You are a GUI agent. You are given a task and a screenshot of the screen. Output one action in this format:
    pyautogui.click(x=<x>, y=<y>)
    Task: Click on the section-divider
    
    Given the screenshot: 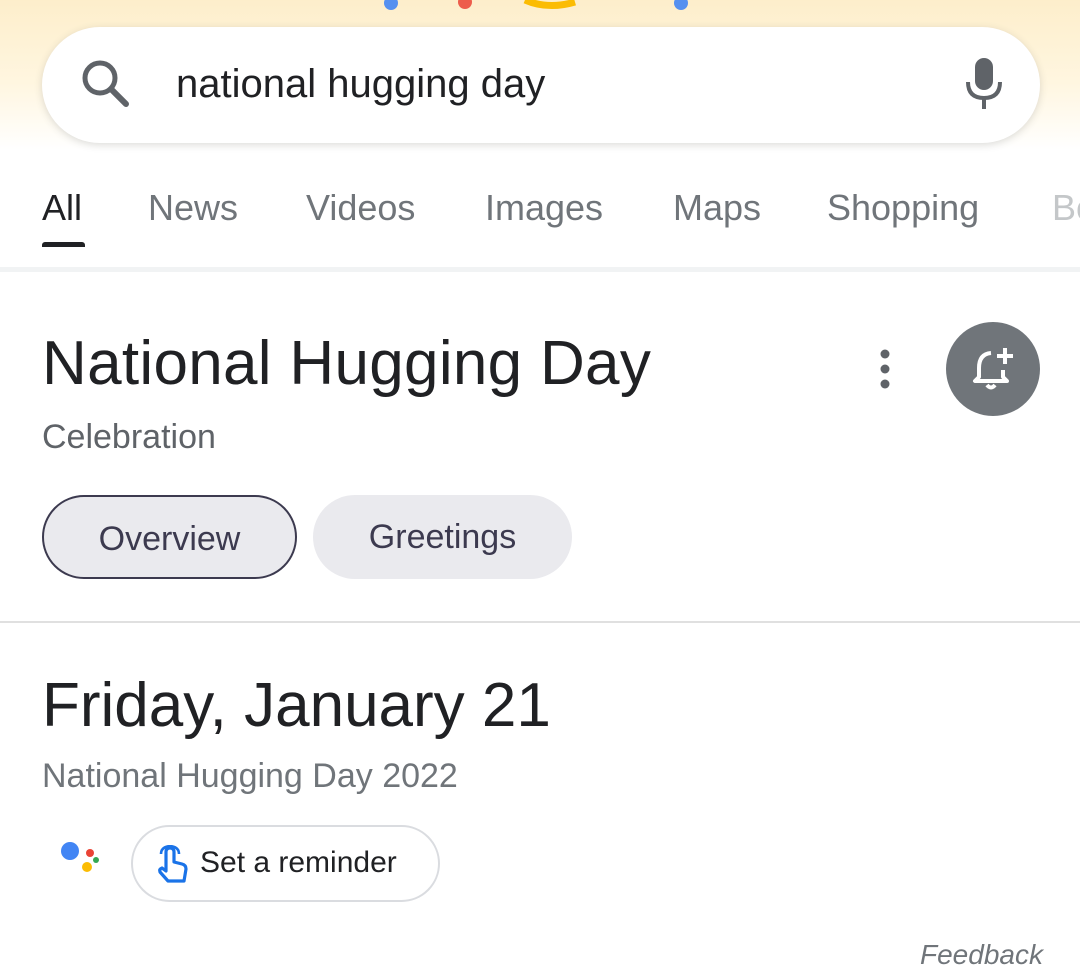 What is the action you would take?
    pyautogui.click(x=540, y=622)
    